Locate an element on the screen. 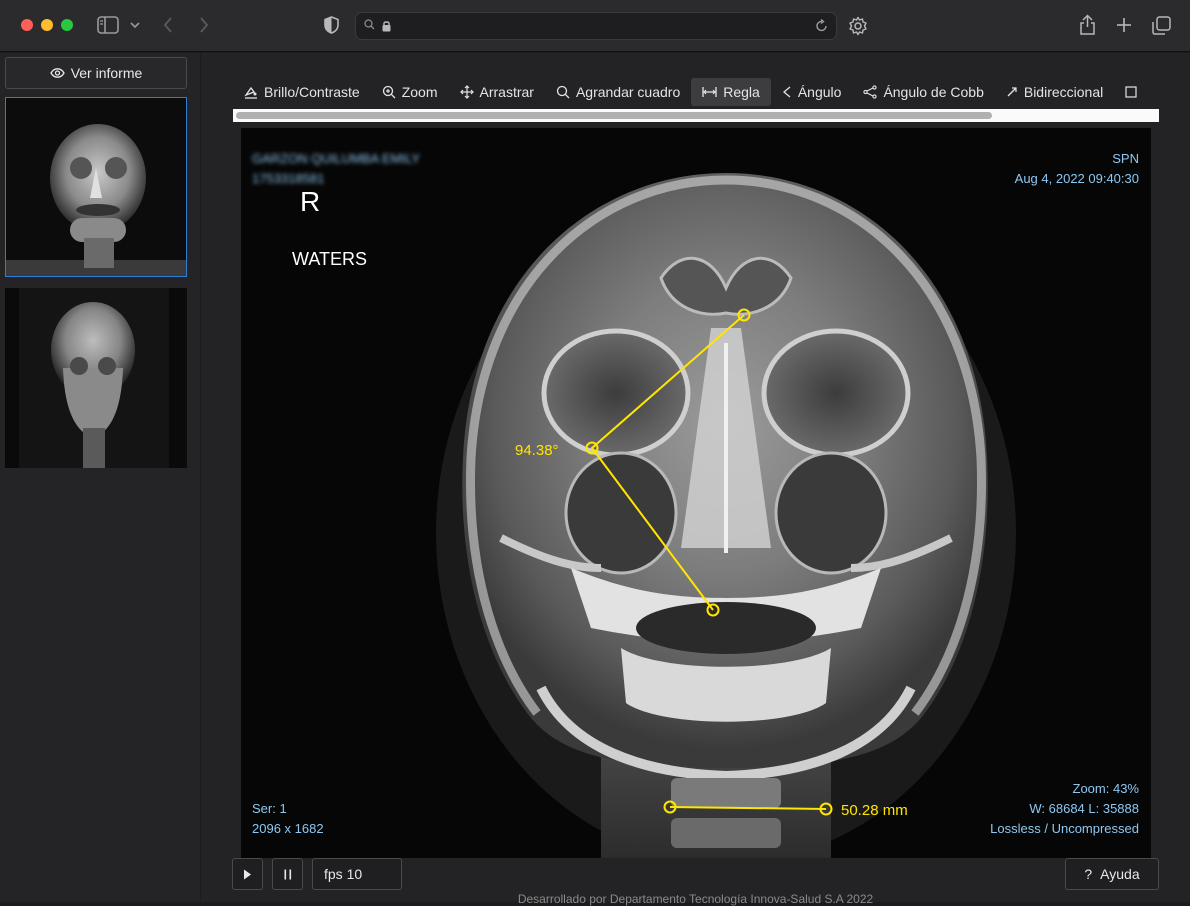 Image resolution: width=1190 pixels, height=906 pixels. zoom-icon is located at coordinates (389, 92).